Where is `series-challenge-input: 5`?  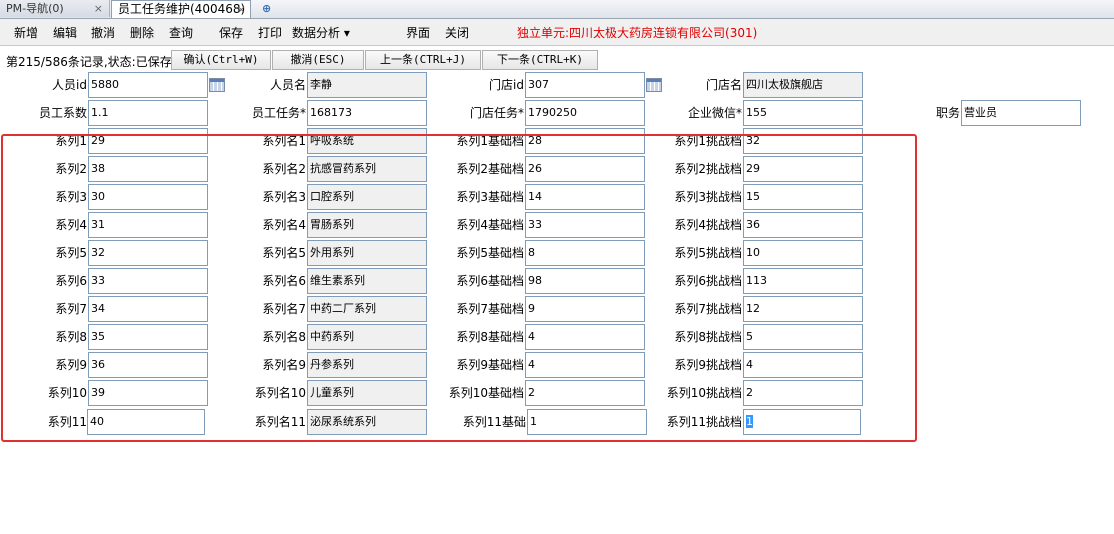
series-challenge-input: 5 is located at coordinates (803, 337).